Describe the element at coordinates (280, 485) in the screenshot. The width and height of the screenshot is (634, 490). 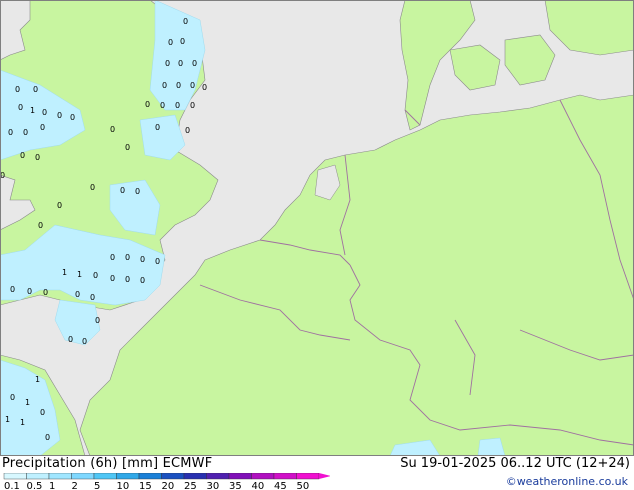
I see `legend-label: 45` at that location.